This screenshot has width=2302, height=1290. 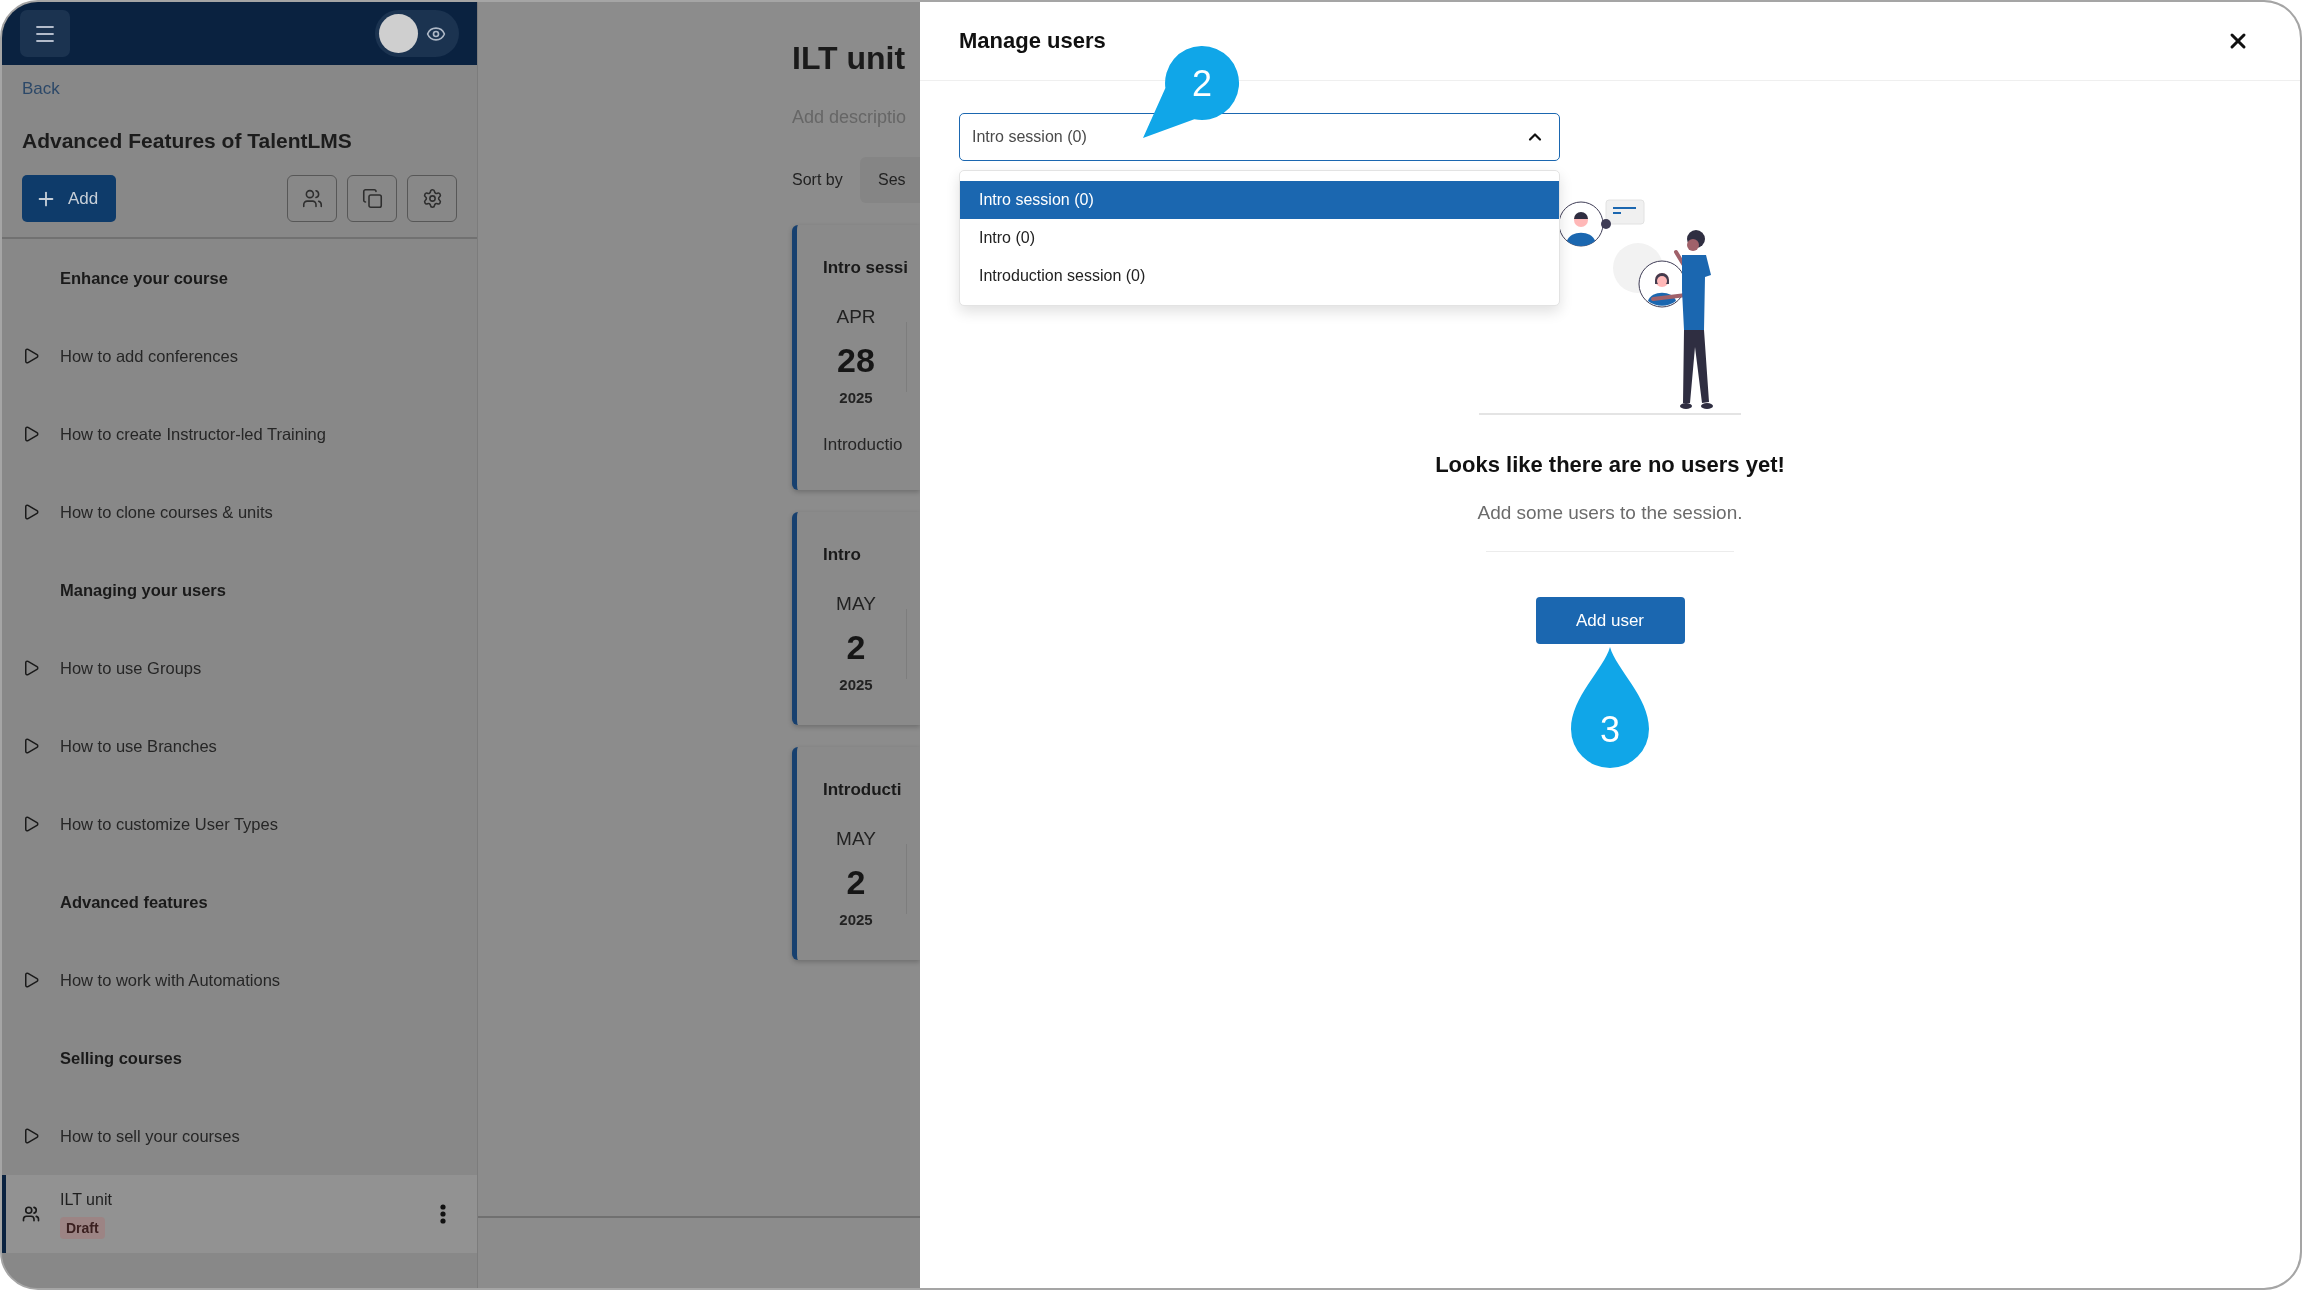 What do you see at coordinates (45, 33) in the screenshot?
I see `menu-button` at bounding box center [45, 33].